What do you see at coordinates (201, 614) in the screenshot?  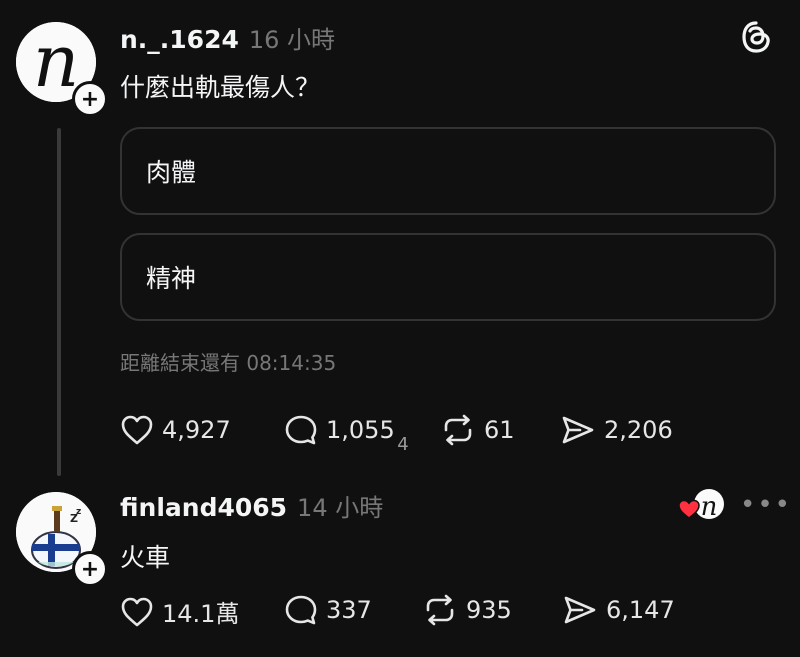 I see `like-count: 14.1萬` at bounding box center [201, 614].